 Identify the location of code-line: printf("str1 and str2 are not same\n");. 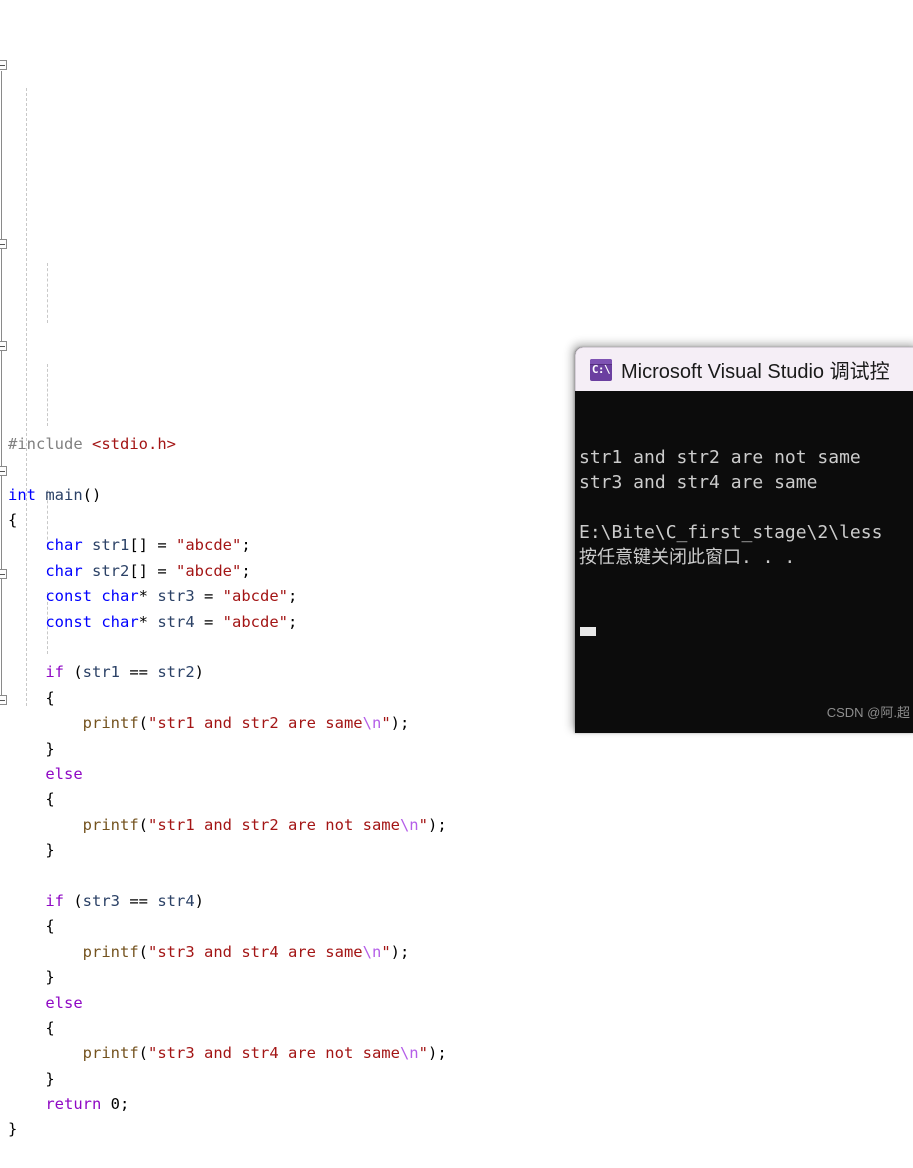
(456, 825).